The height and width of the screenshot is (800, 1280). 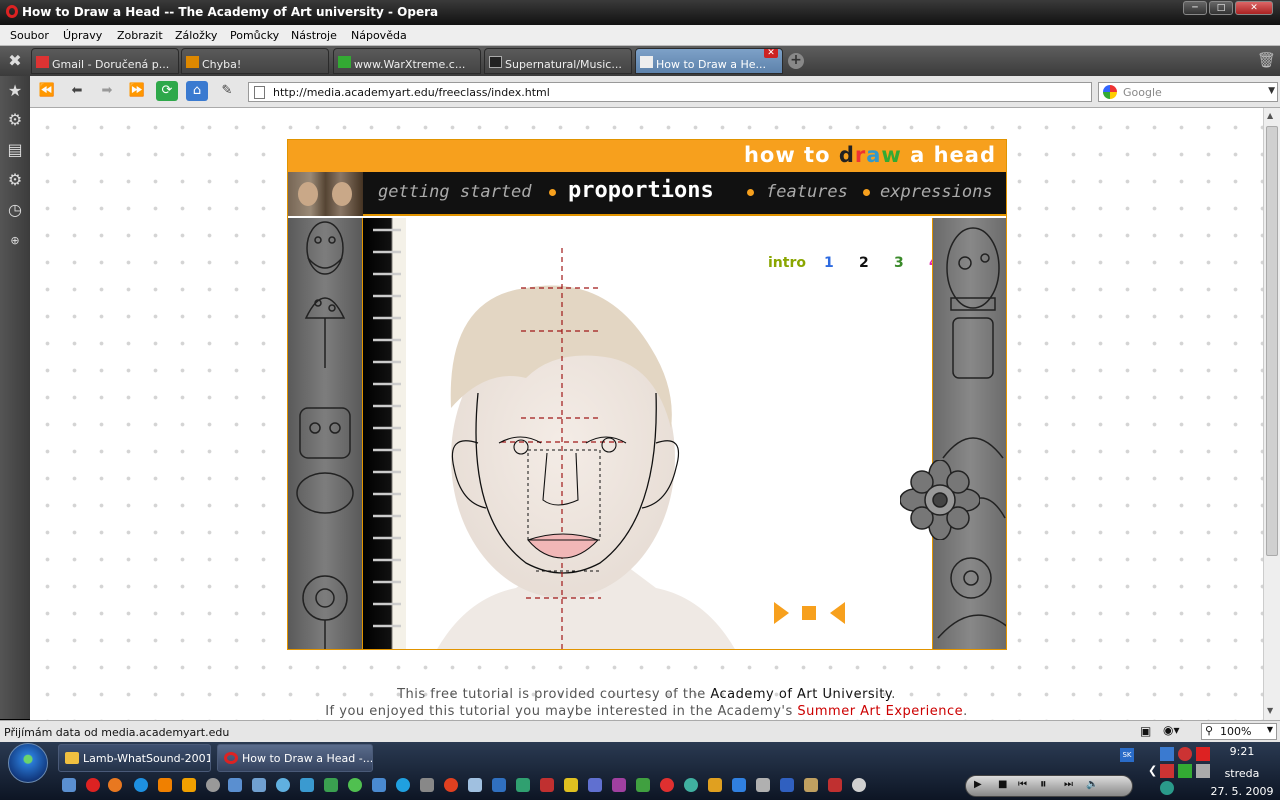 What do you see at coordinates (77, 91) in the screenshot?
I see `back-icon: ⬅` at bounding box center [77, 91].